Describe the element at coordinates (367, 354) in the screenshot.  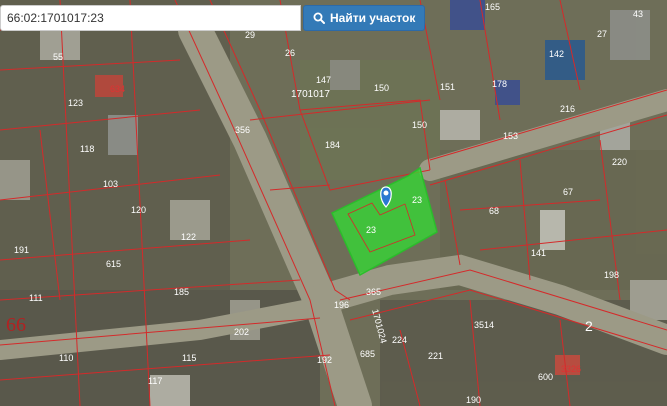
I see `parcel-label: 685` at that location.